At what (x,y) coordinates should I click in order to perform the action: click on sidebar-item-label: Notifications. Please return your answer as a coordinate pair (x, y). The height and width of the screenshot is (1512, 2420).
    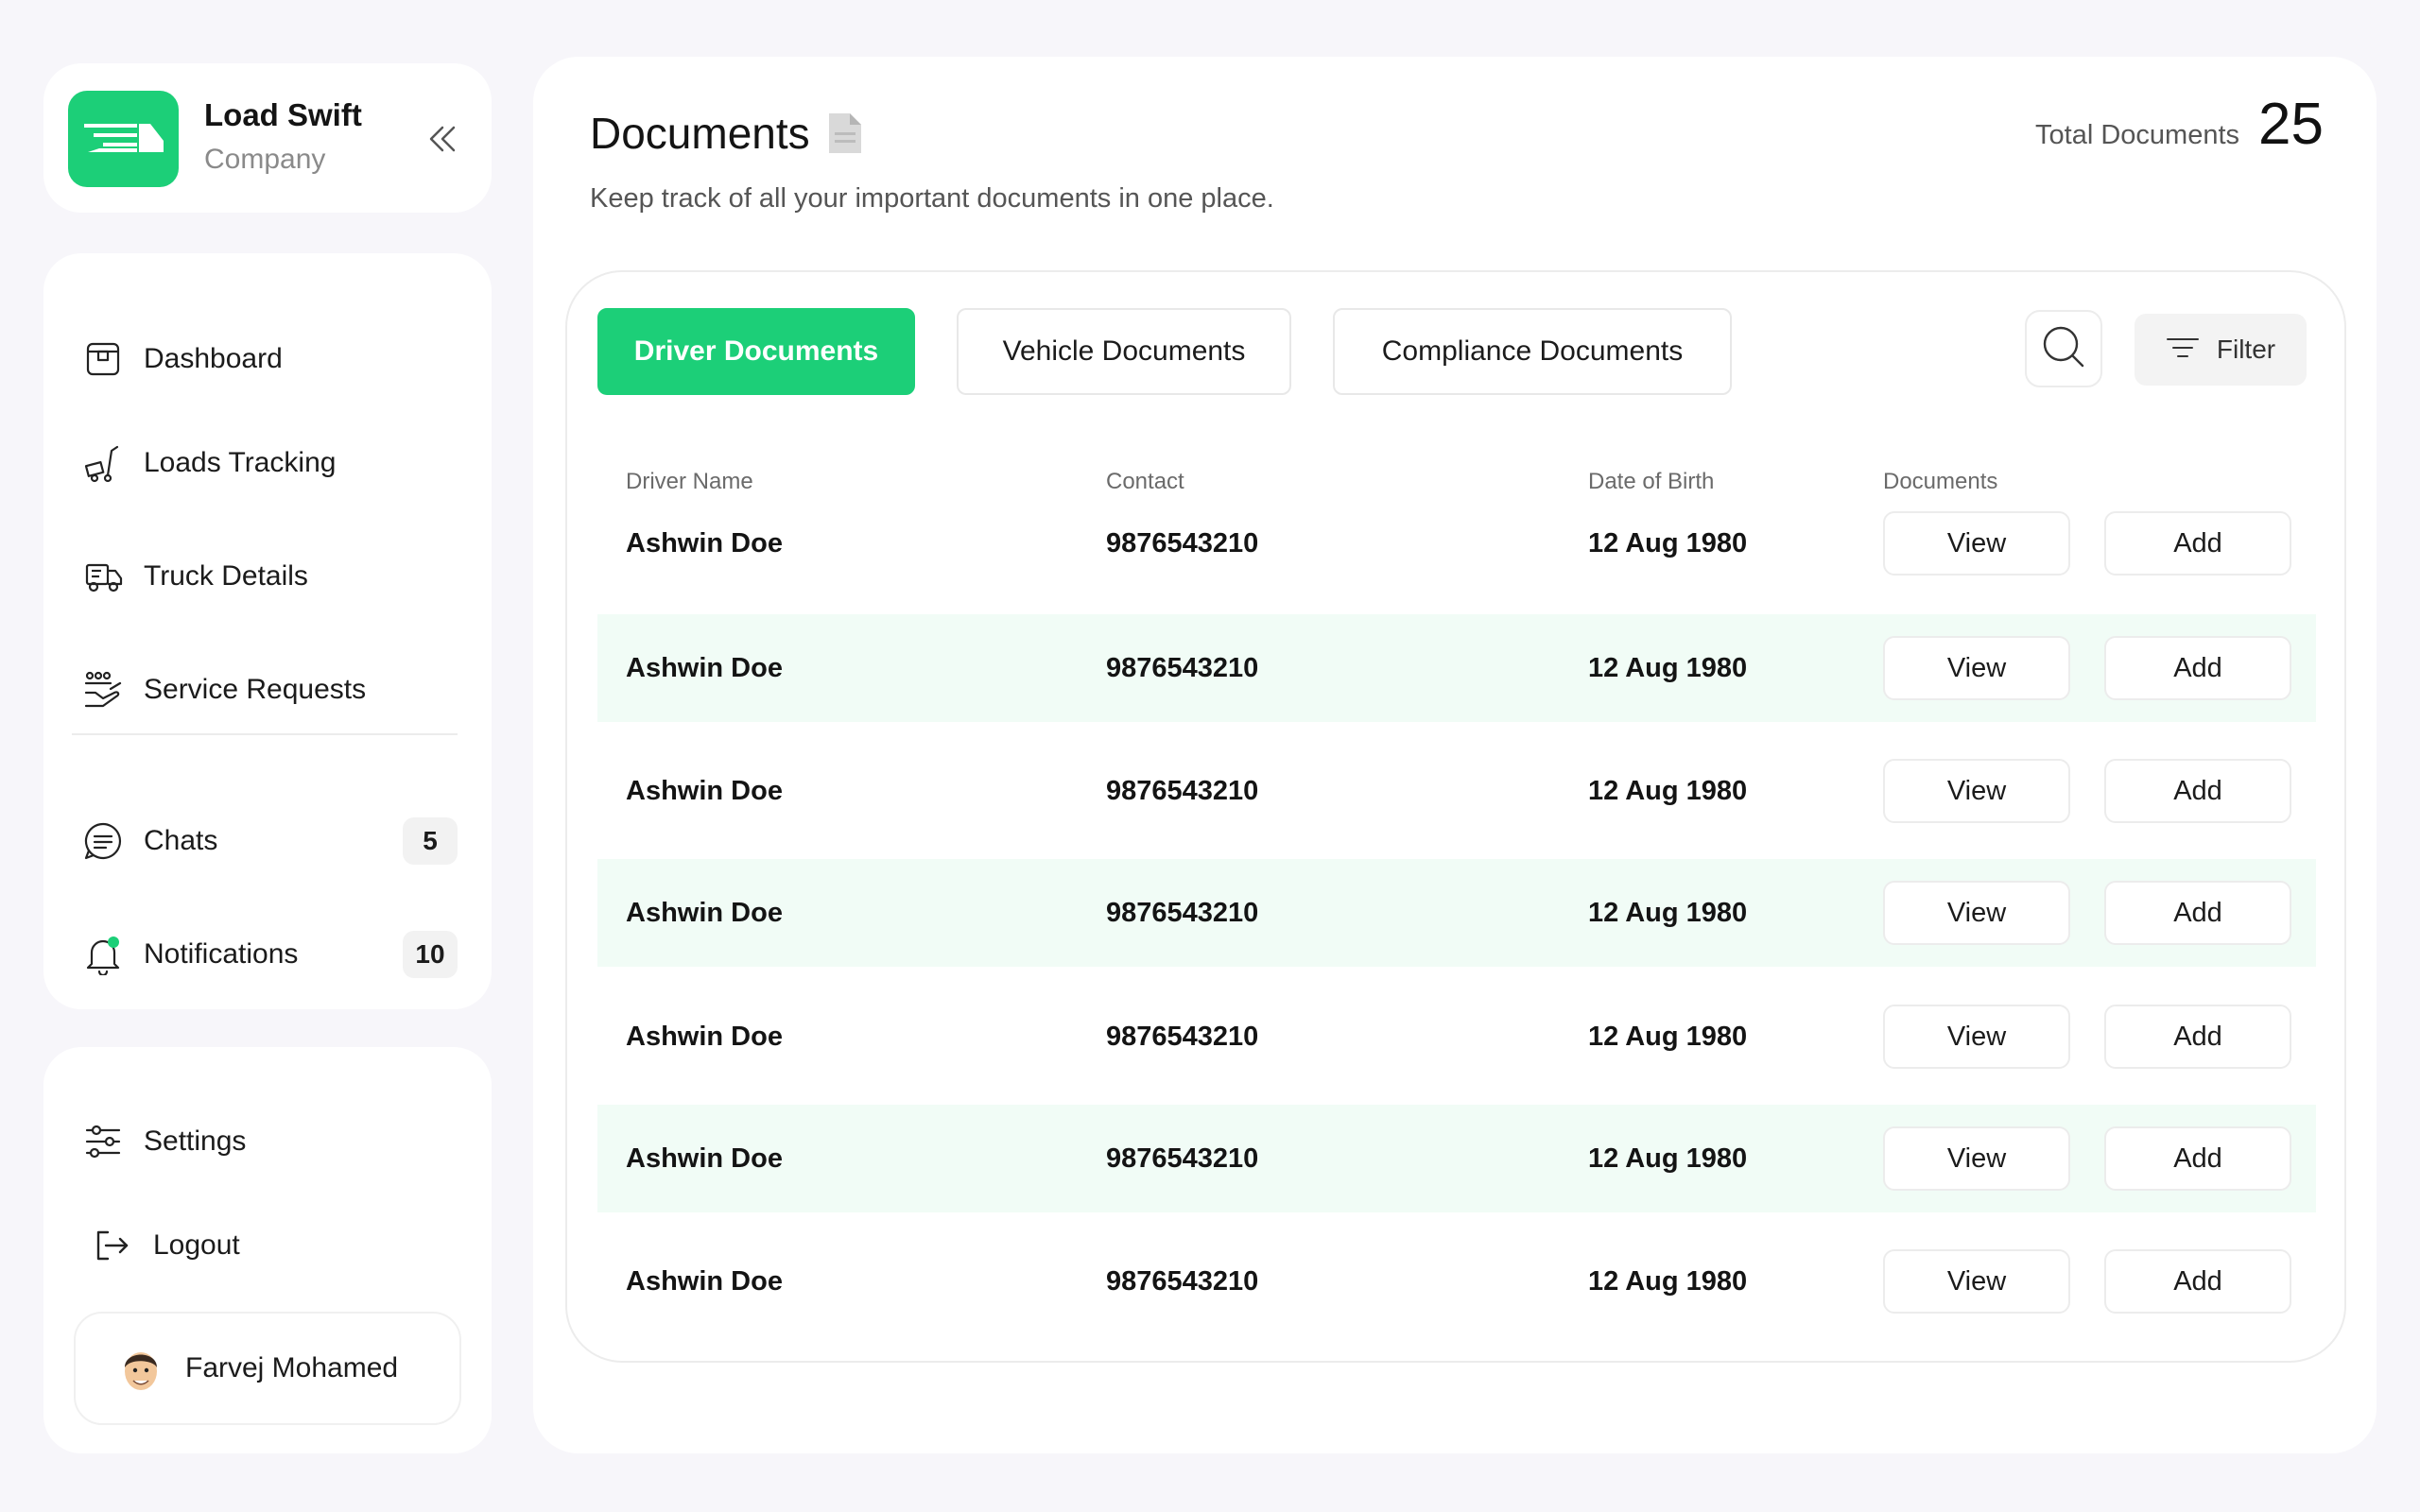
    Looking at the image, I should click on (221, 954).